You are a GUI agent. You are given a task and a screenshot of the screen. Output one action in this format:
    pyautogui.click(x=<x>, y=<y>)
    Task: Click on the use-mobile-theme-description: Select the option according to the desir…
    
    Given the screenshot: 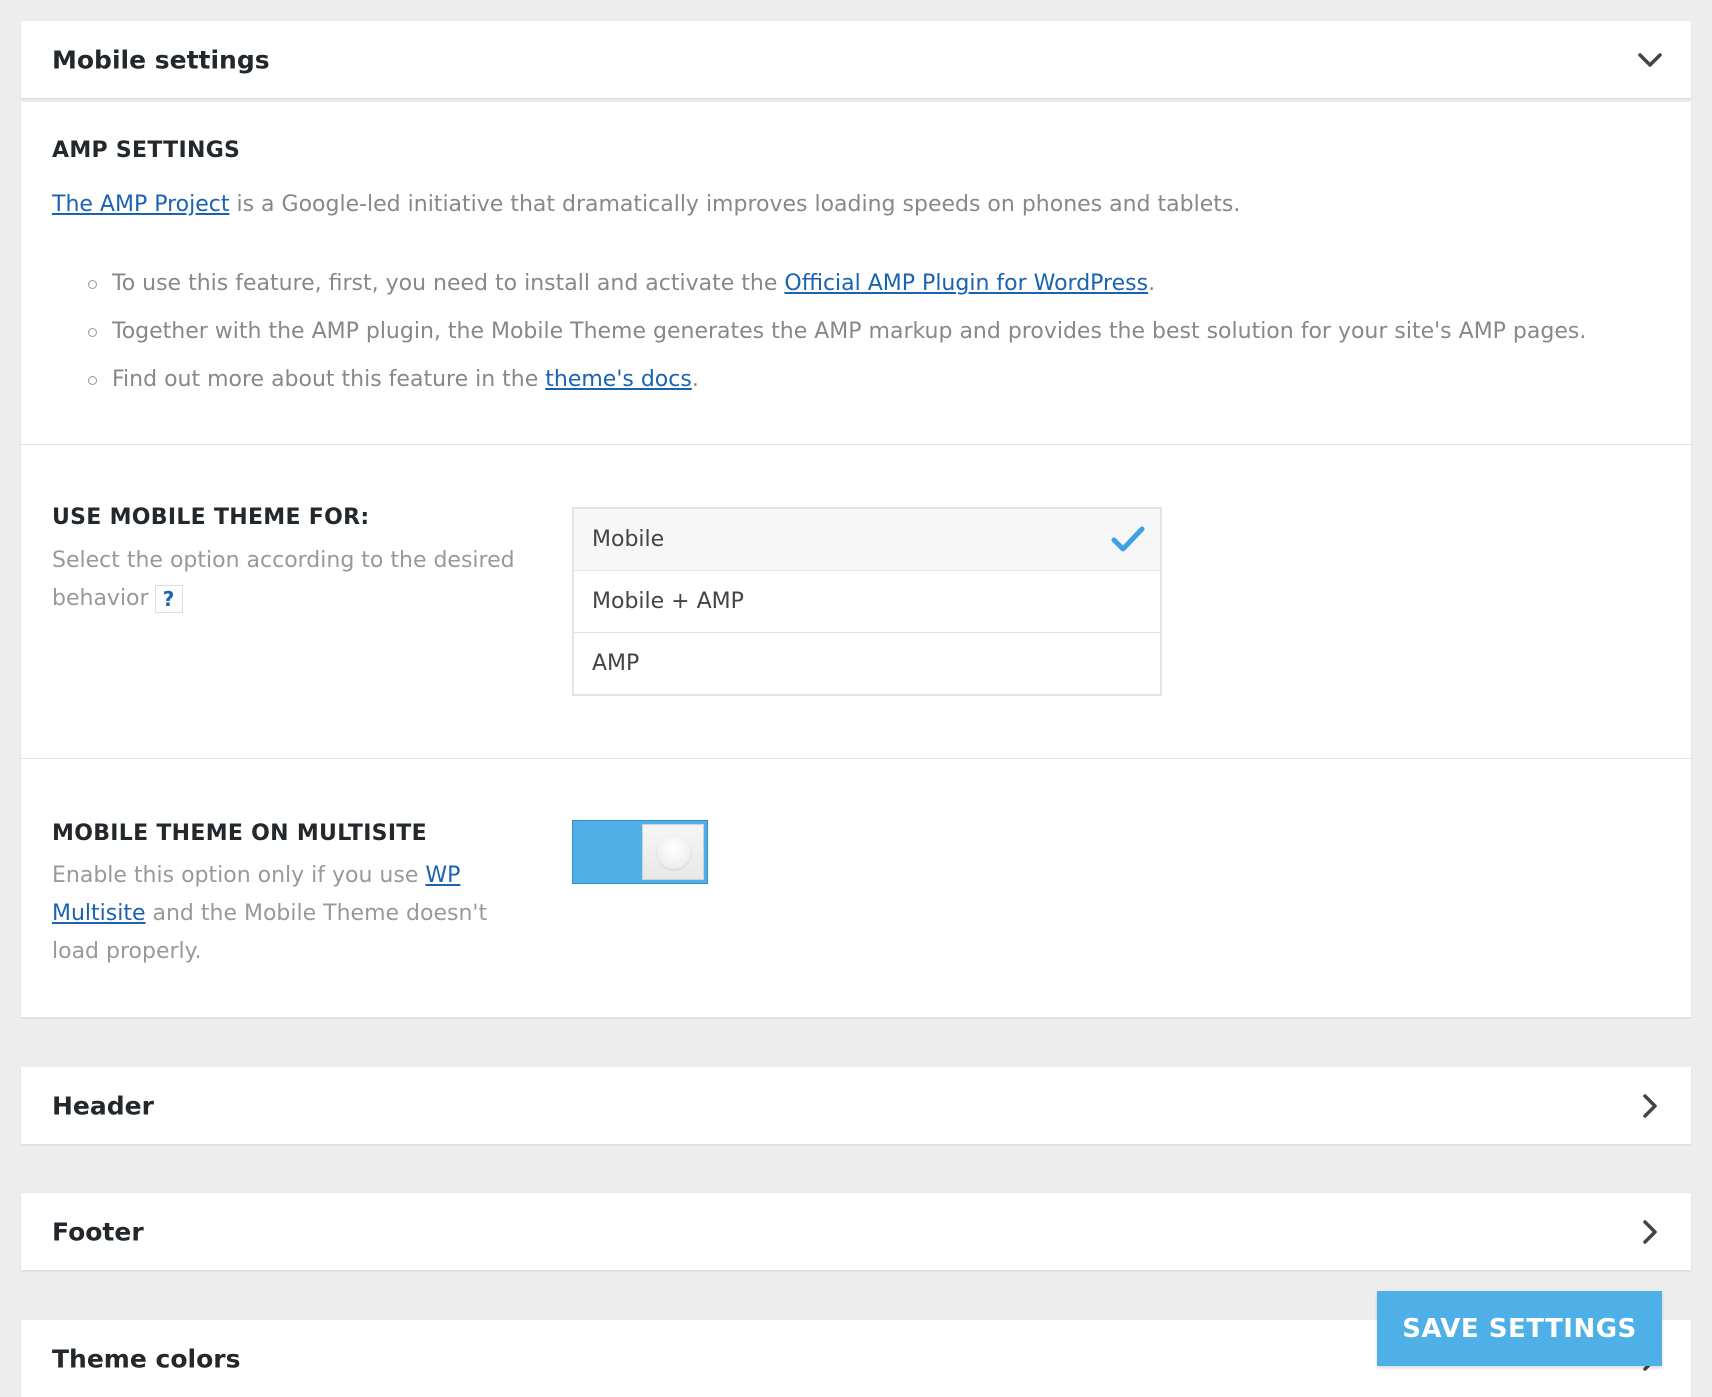 What is the action you would take?
    pyautogui.click(x=283, y=580)
    